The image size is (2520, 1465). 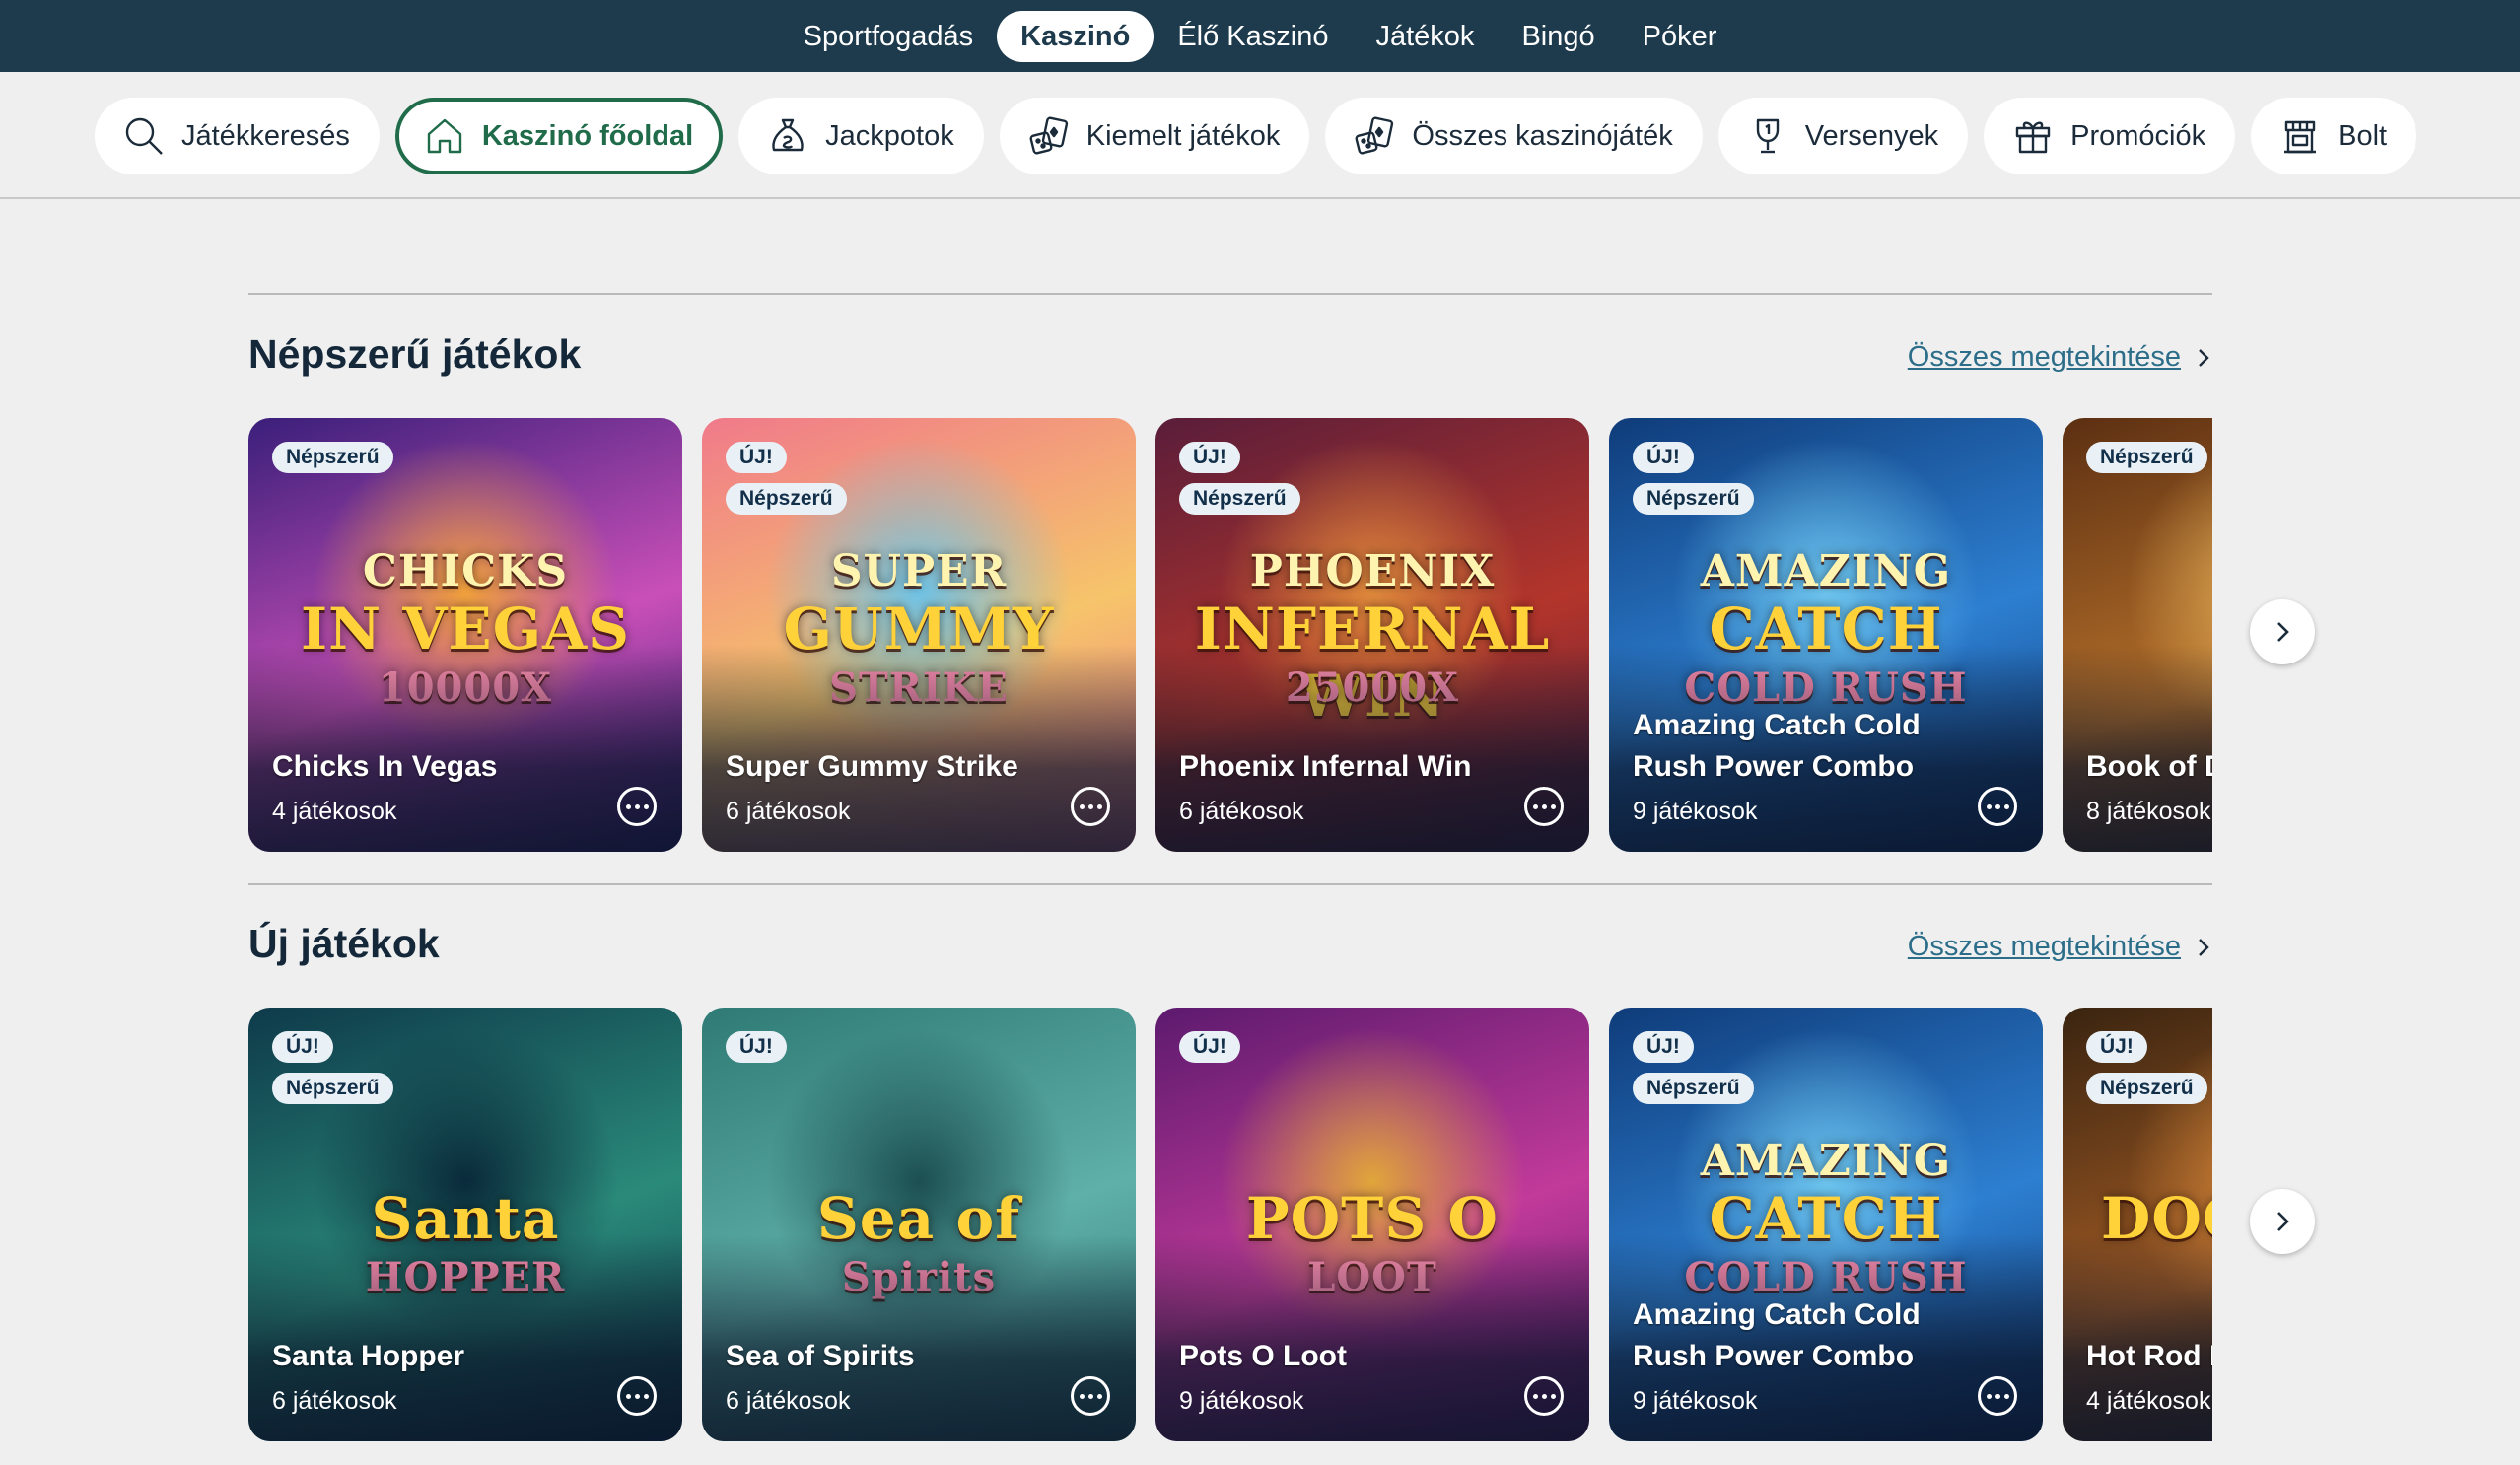 I want to click on subnav-featured-games: Kiemelt játékok, so click(x=1154, y=136).